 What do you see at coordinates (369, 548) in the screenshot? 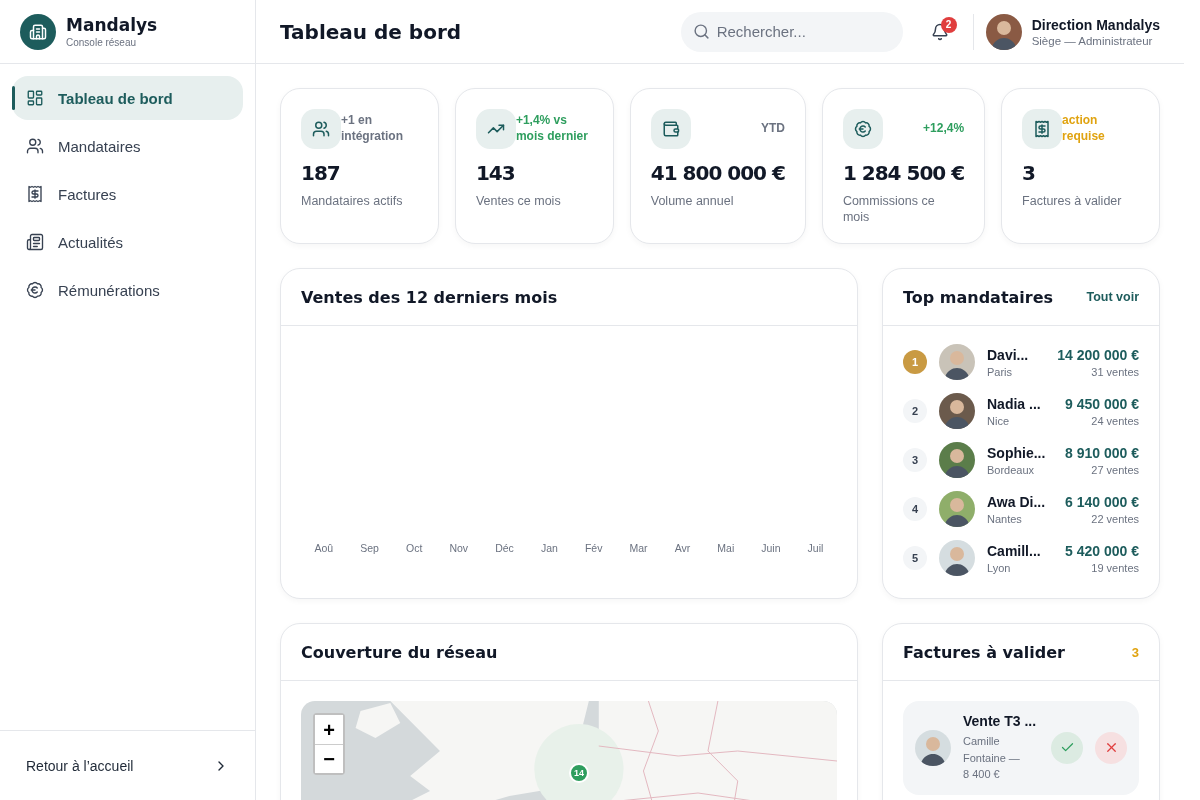
I see `month-label: Sep` at bounding box center [369, 548].